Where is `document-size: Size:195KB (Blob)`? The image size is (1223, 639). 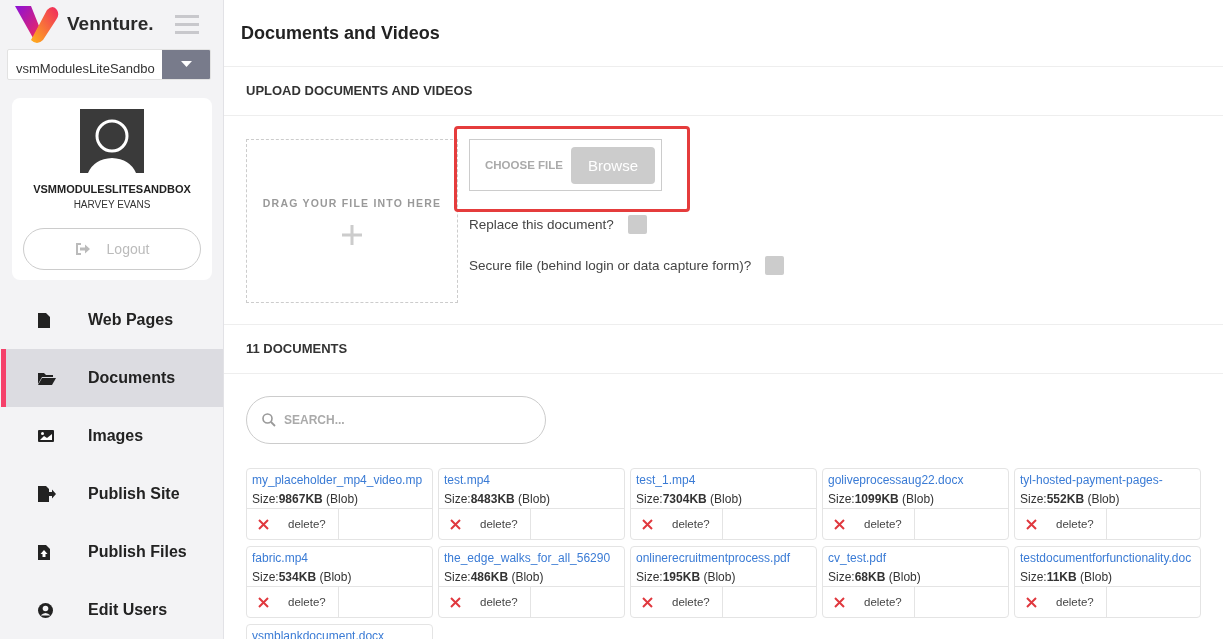 document-size: Size:195KB (Blob) is located at coordinates (686, 577).